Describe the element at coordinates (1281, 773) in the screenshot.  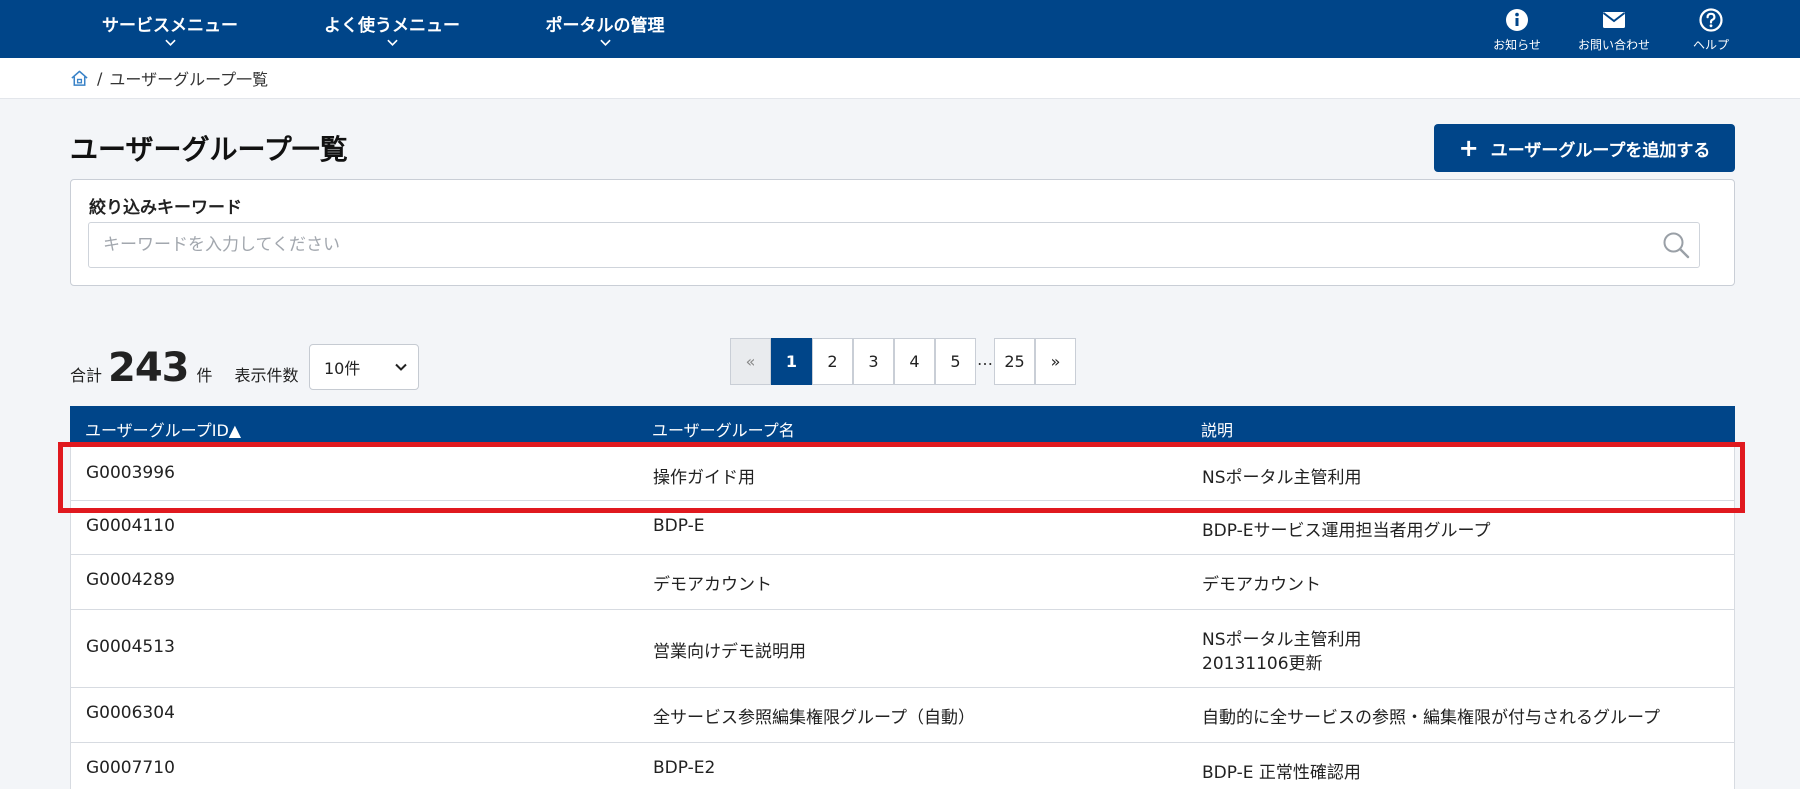
I see `cell-description: BDP-E 正常性確認用` at that location.